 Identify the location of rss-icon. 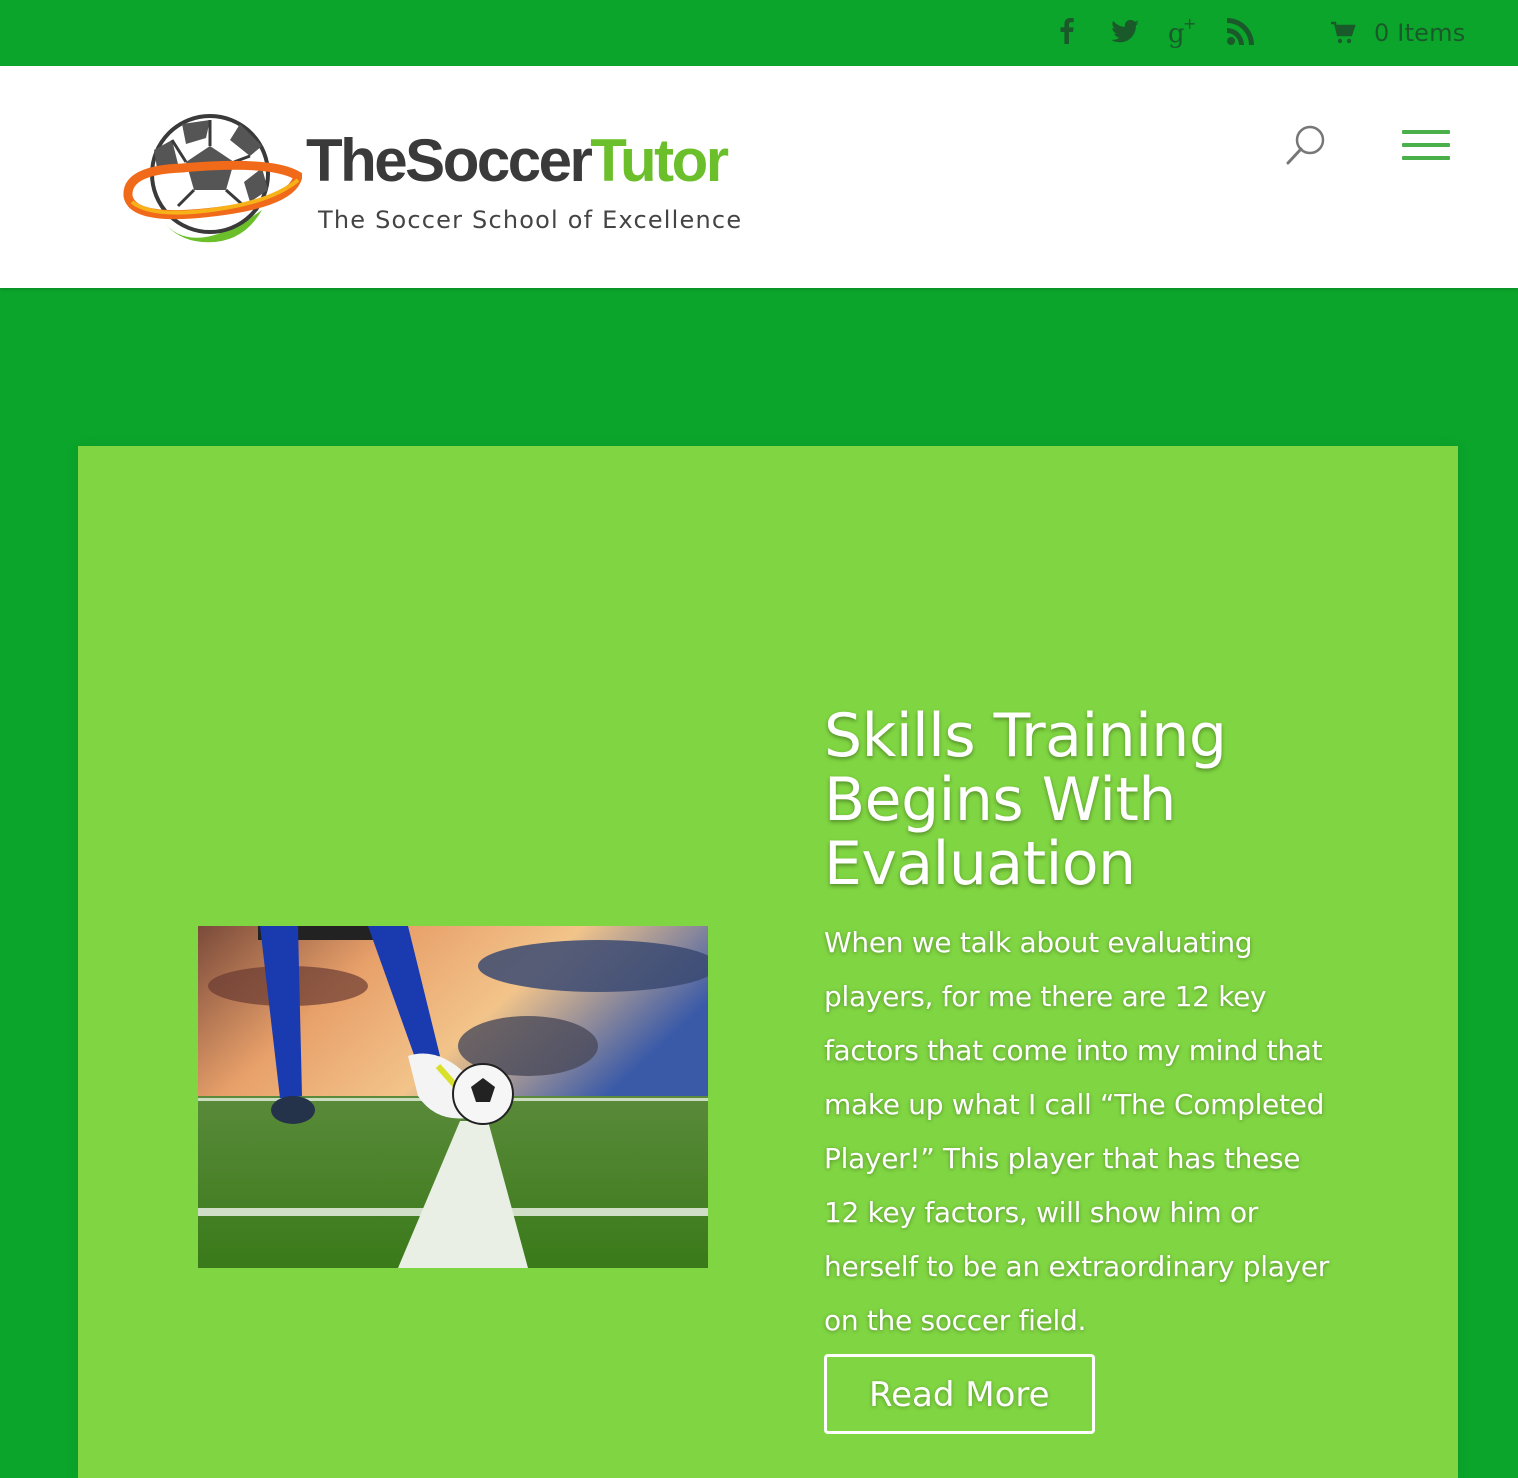
(1241, 31).